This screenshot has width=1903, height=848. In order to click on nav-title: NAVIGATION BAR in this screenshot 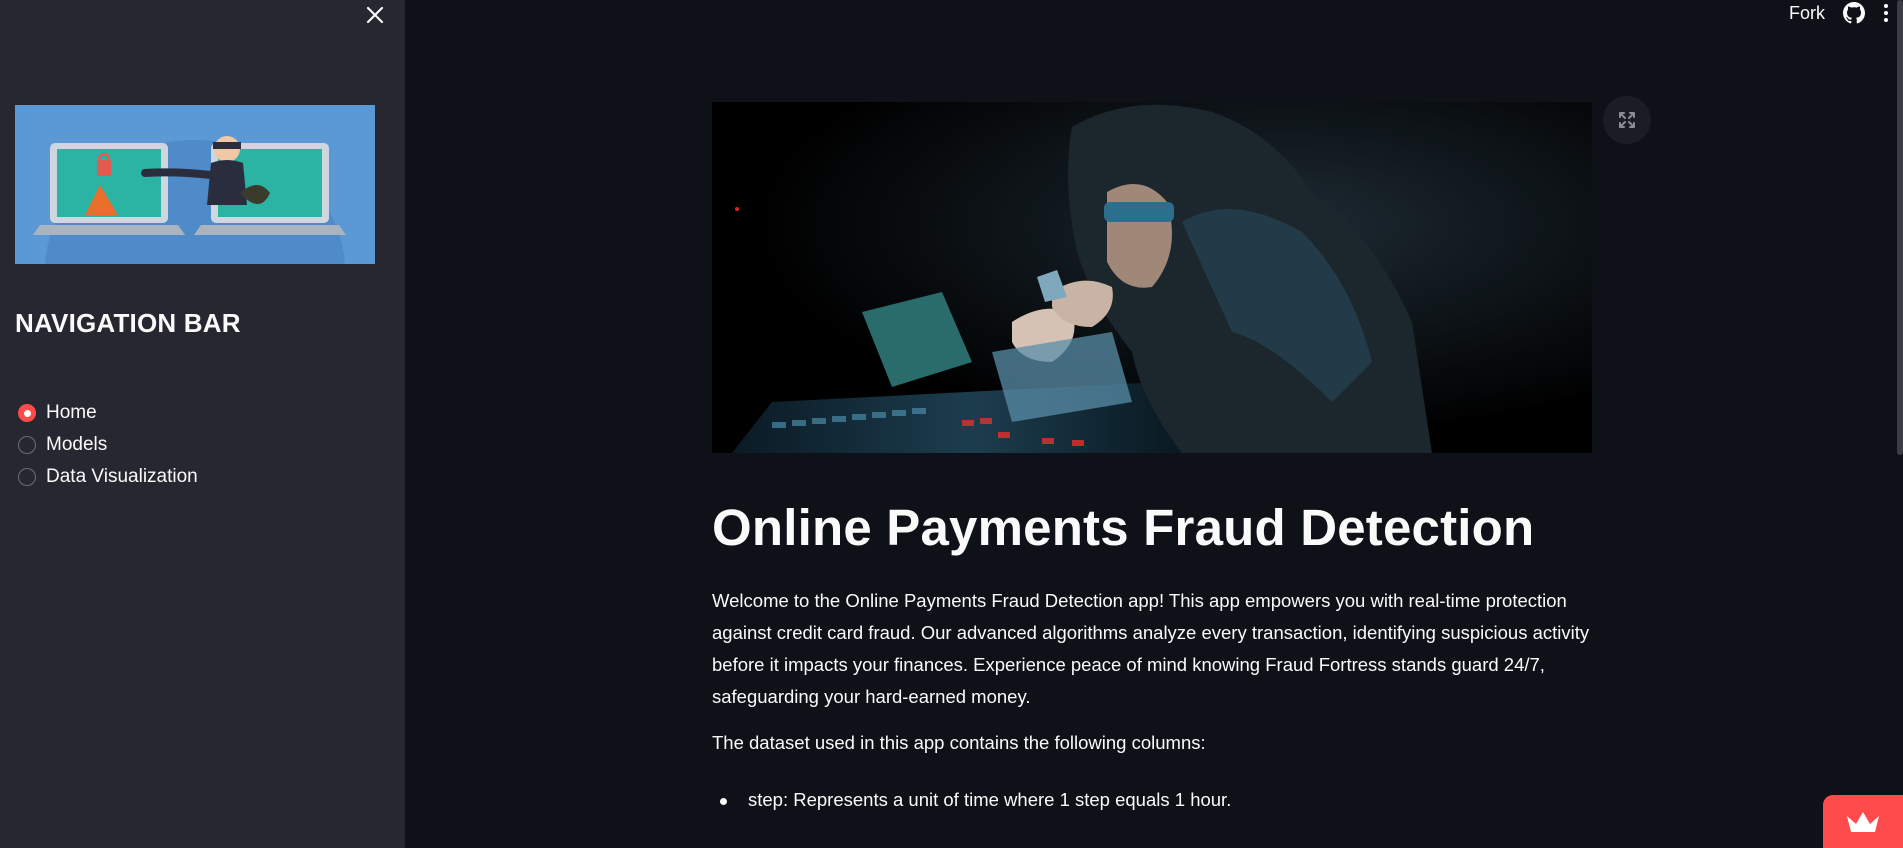, I will do `click(128, 323)`.